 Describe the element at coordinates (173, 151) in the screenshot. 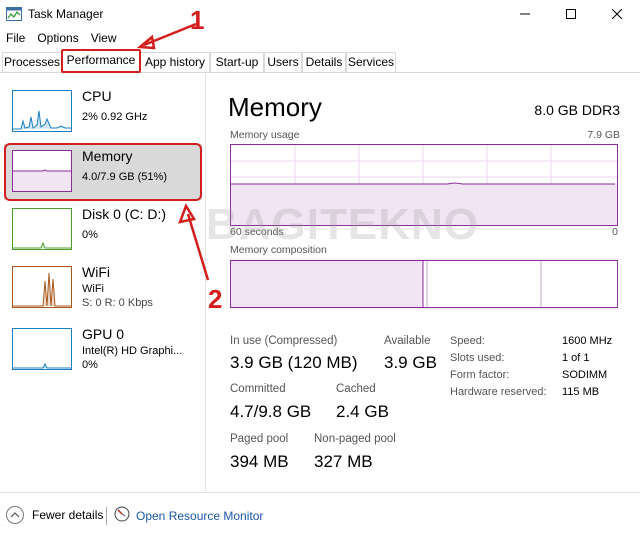

I see `annotation-arrows` at that location.